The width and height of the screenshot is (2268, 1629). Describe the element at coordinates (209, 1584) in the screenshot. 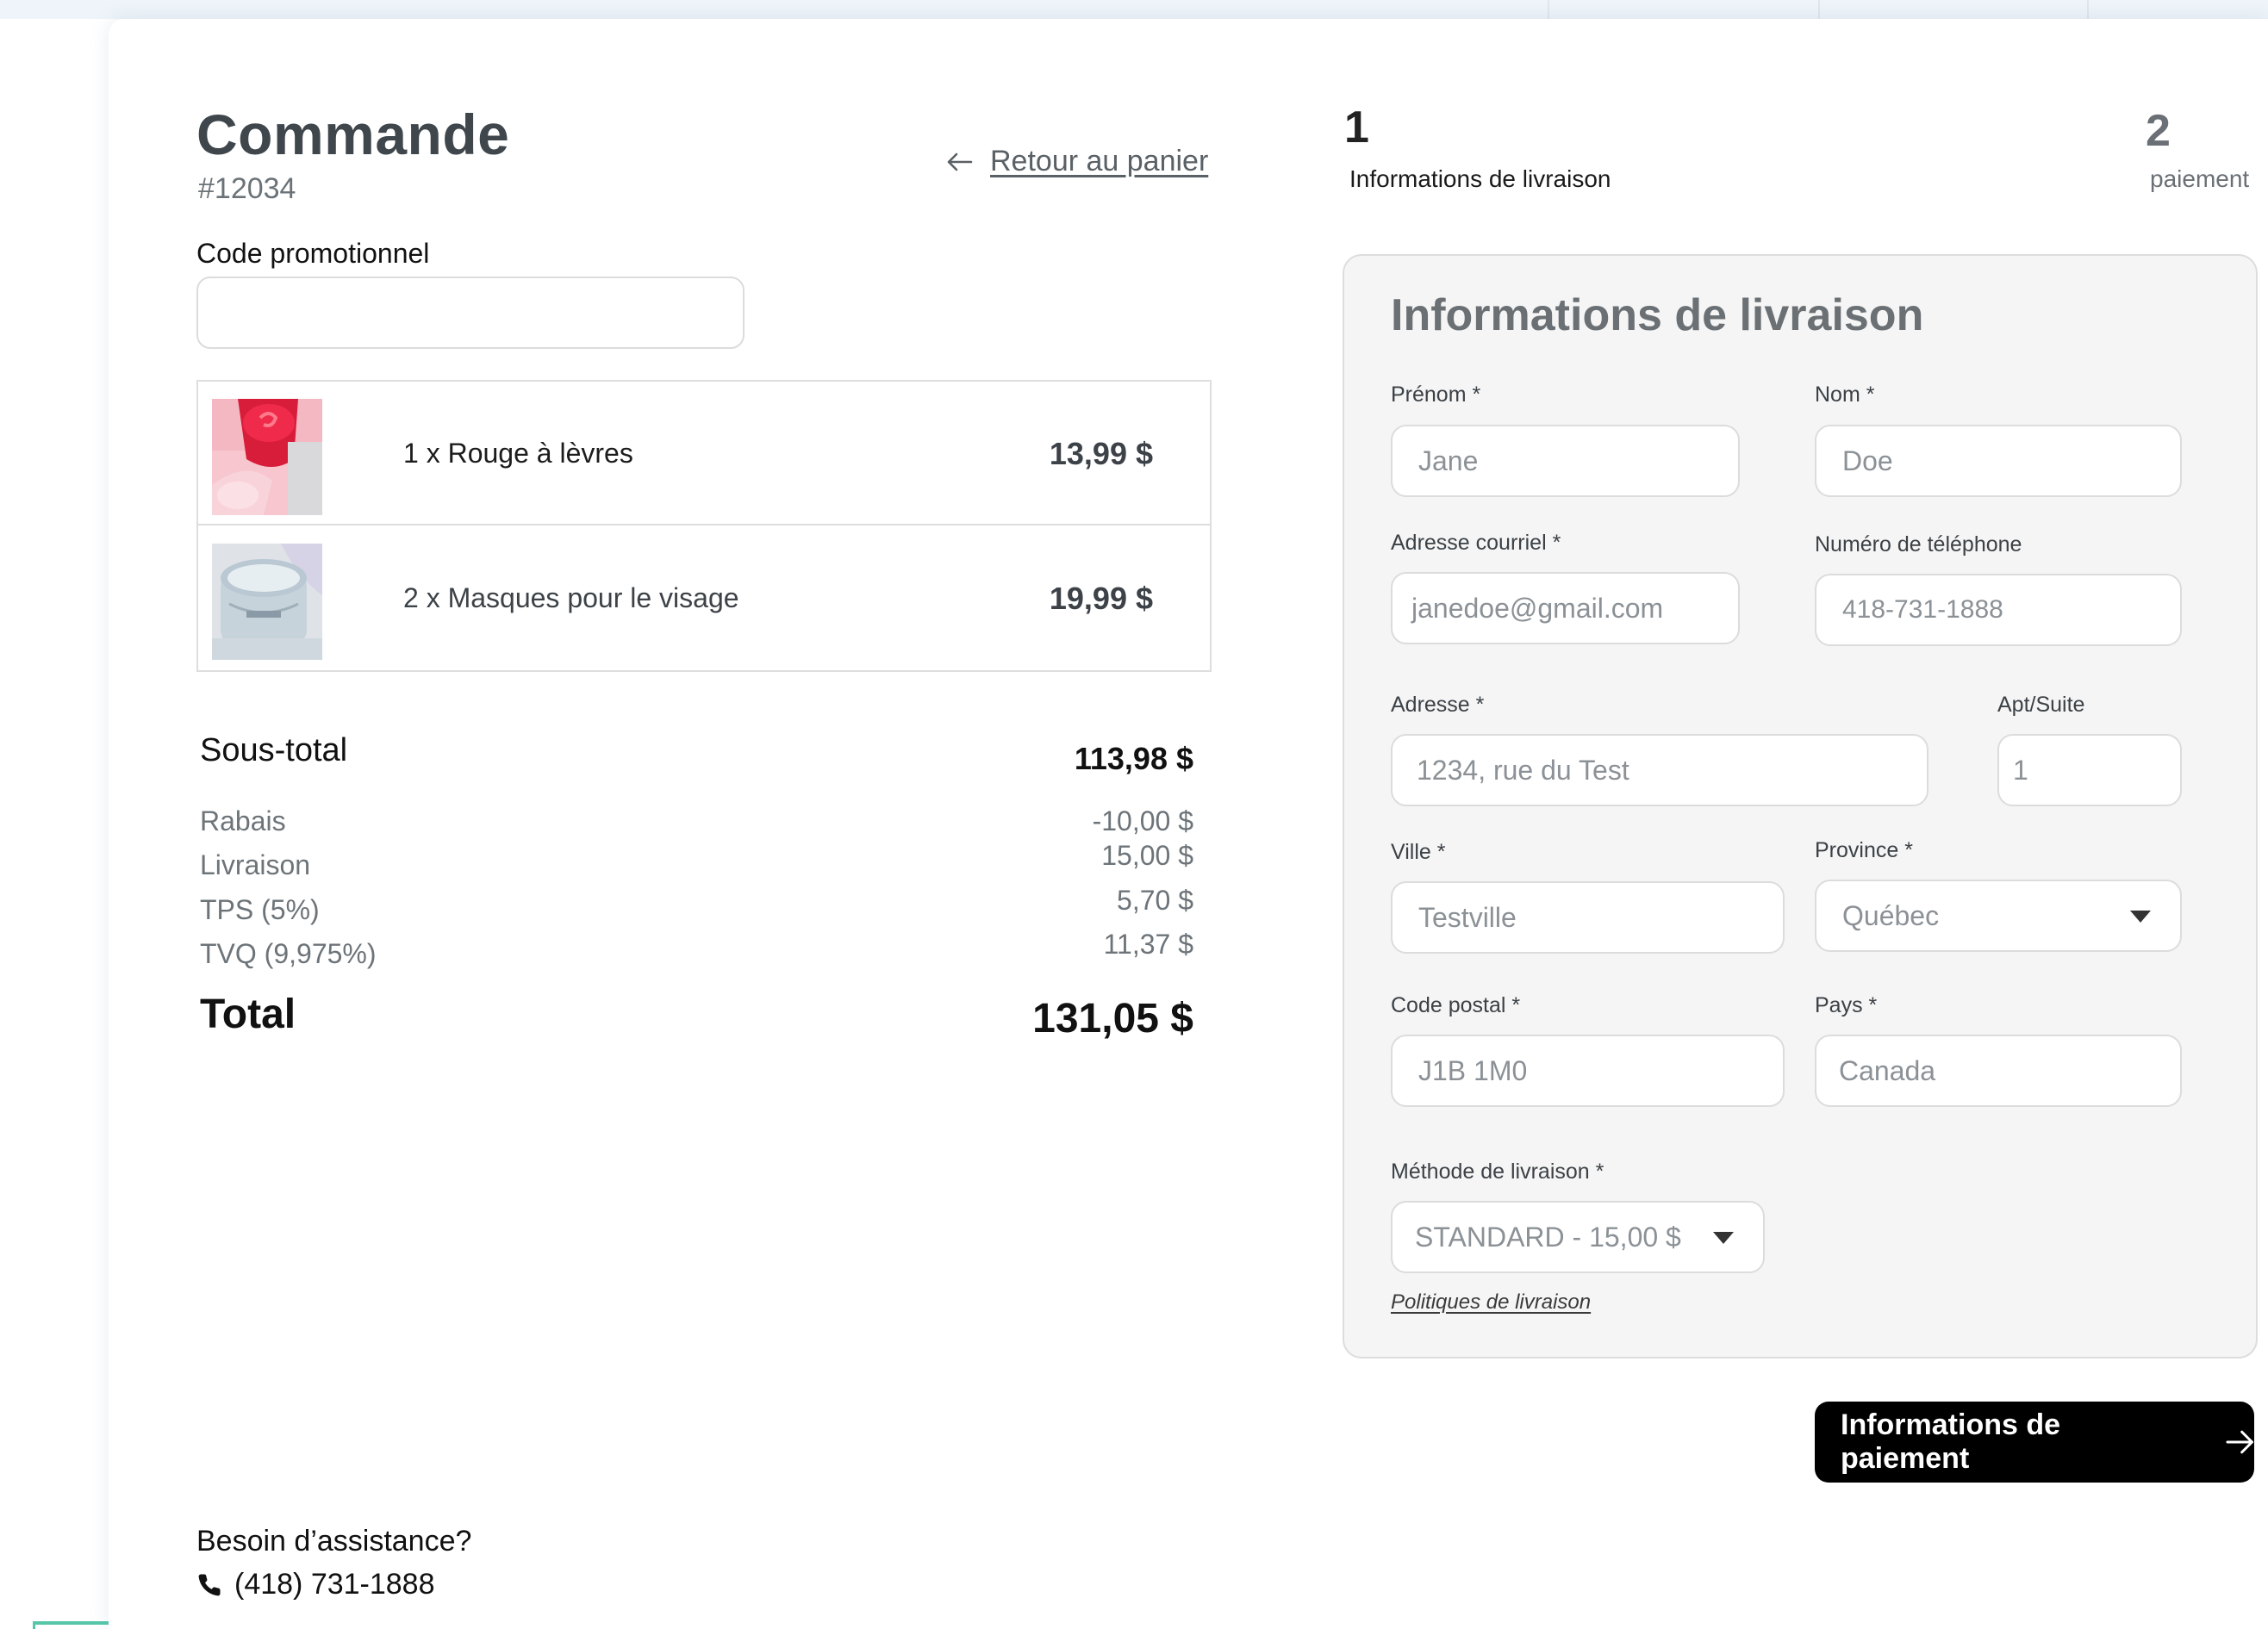

I see `phone-icon` at that location.